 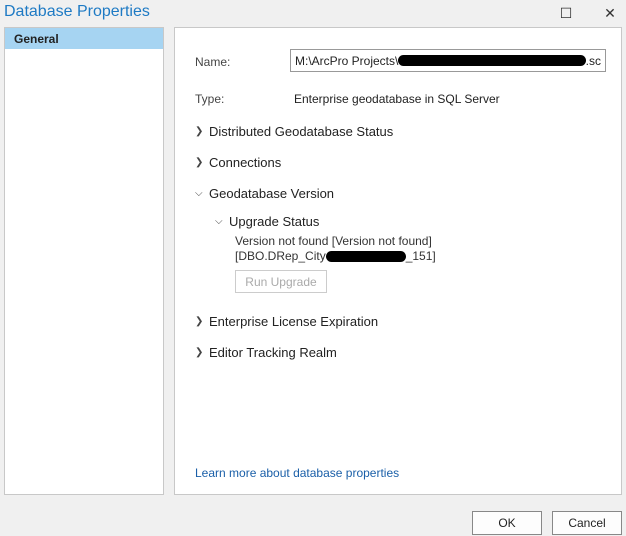 I want to click on window-title: Database Properties, so click(x=77, y=11).